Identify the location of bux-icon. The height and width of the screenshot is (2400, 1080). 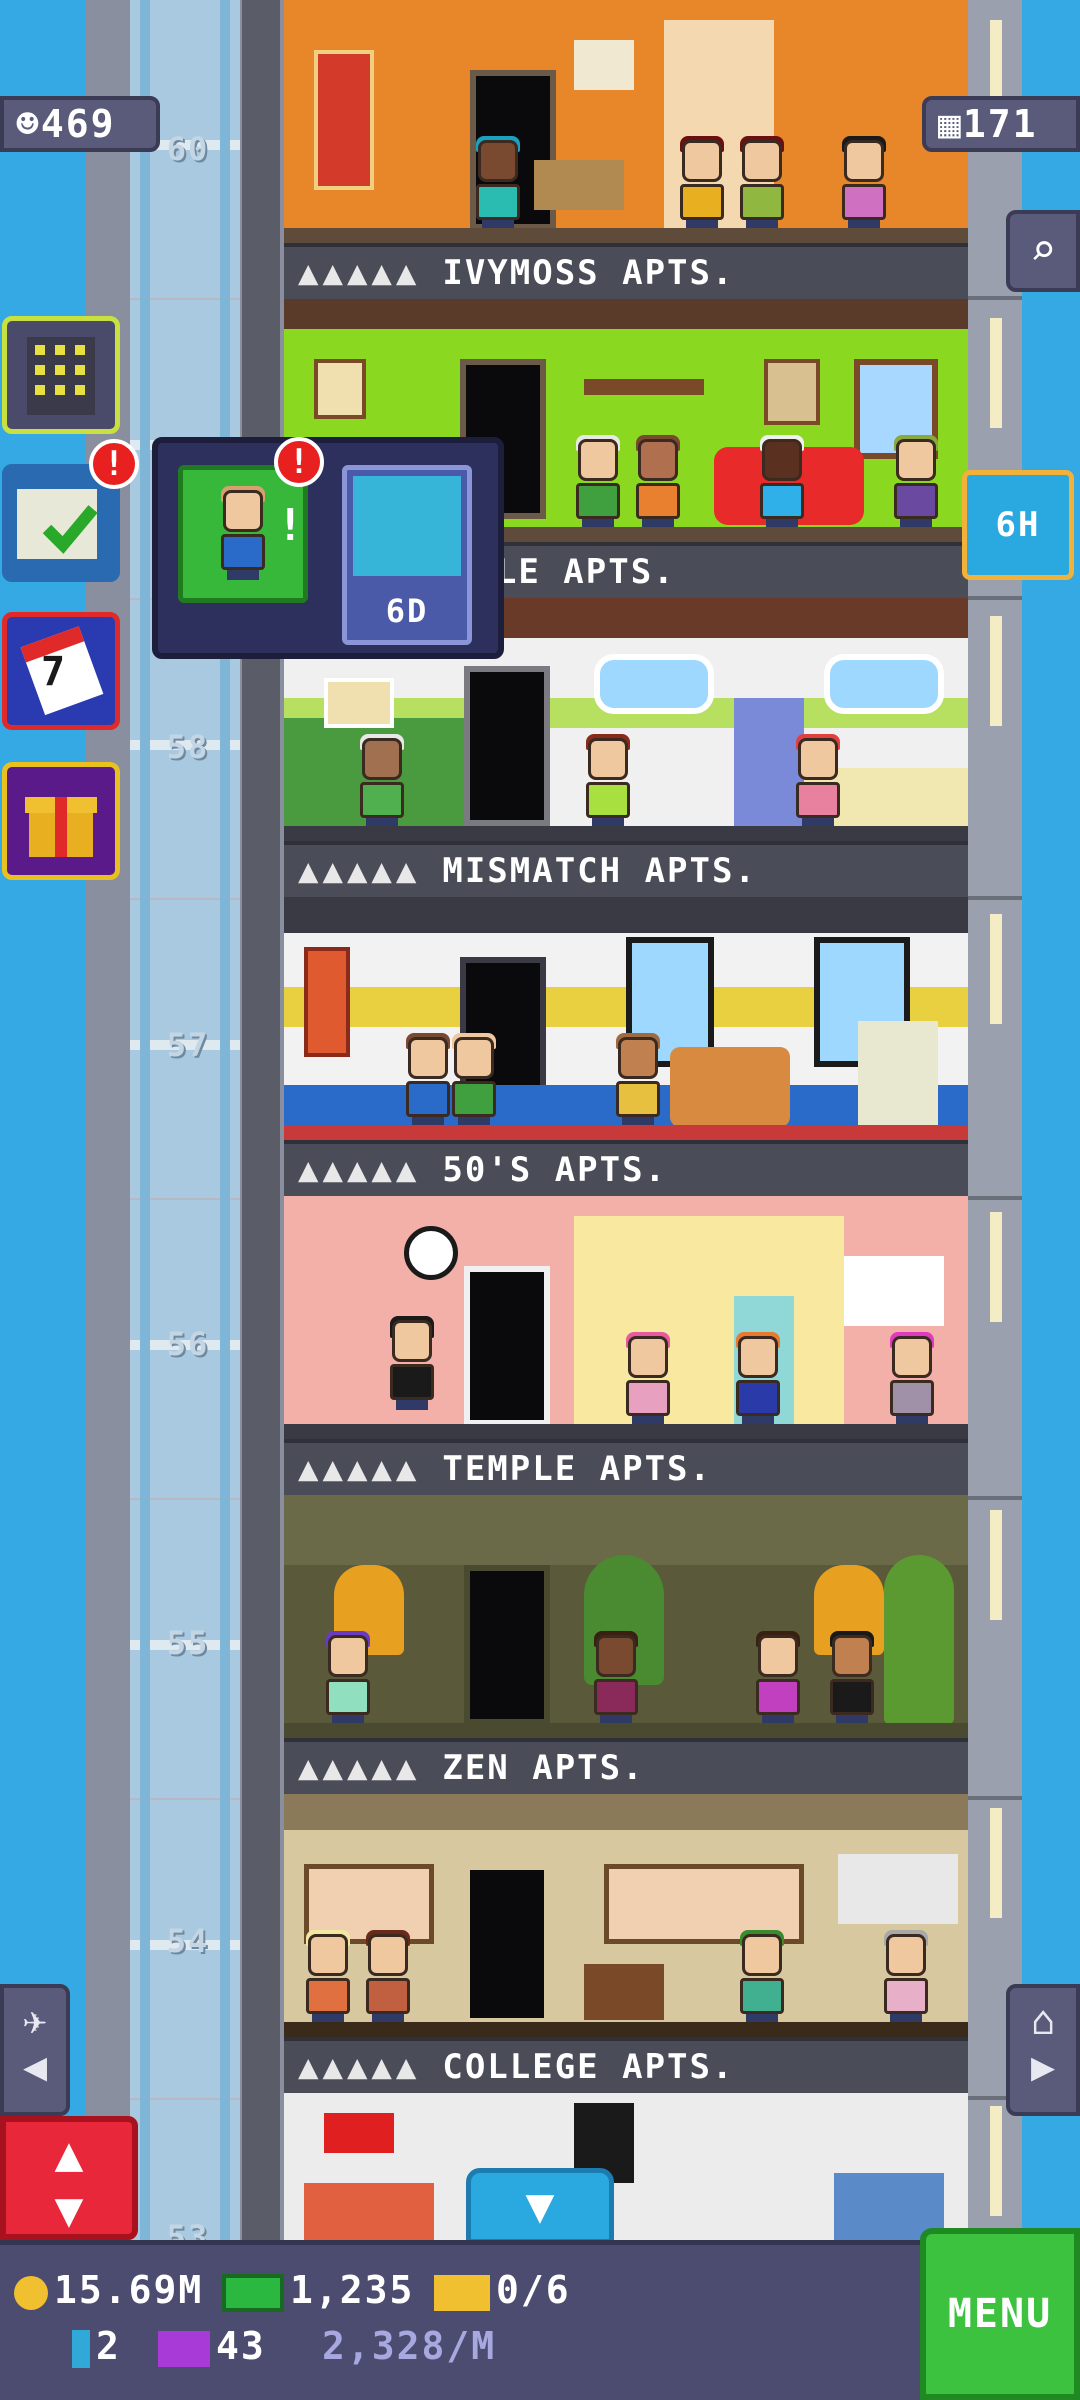
(253, 2292).